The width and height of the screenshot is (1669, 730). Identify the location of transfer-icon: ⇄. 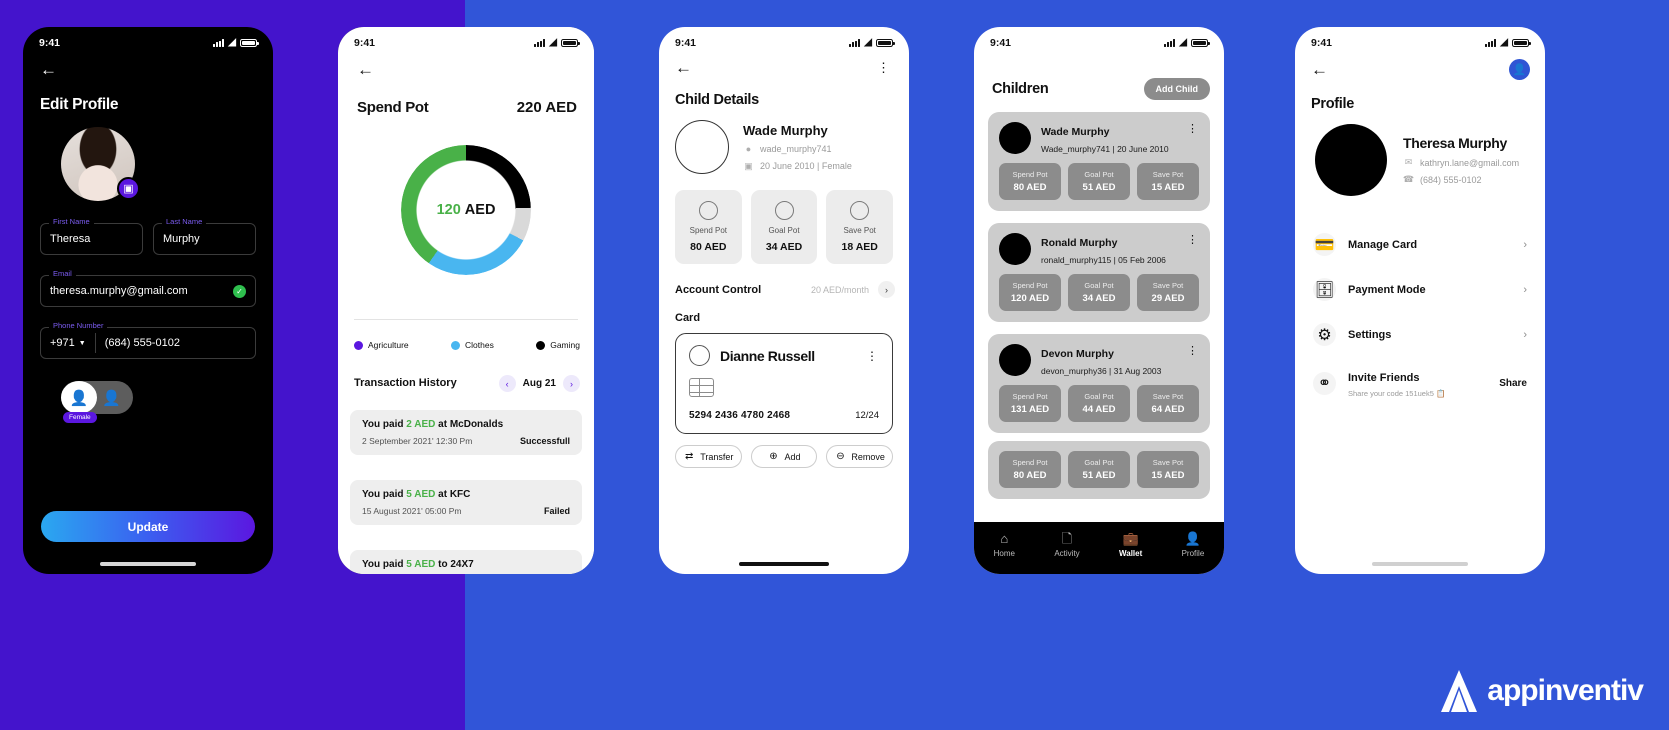
(689, 456).